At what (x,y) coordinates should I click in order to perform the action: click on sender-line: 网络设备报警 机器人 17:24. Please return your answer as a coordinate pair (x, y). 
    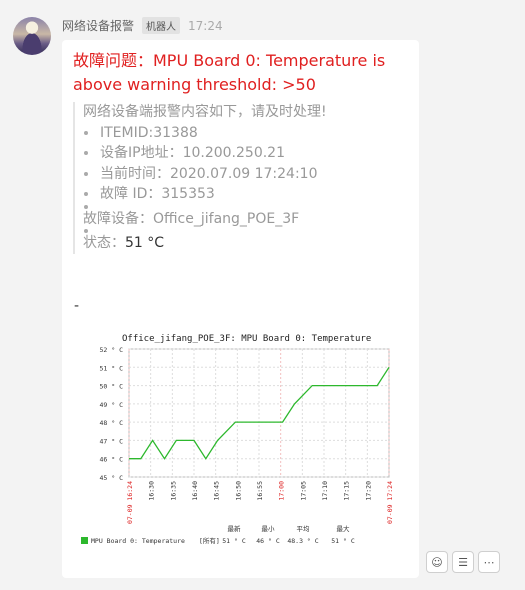
    Looking at the image, I should click on (142, 25).